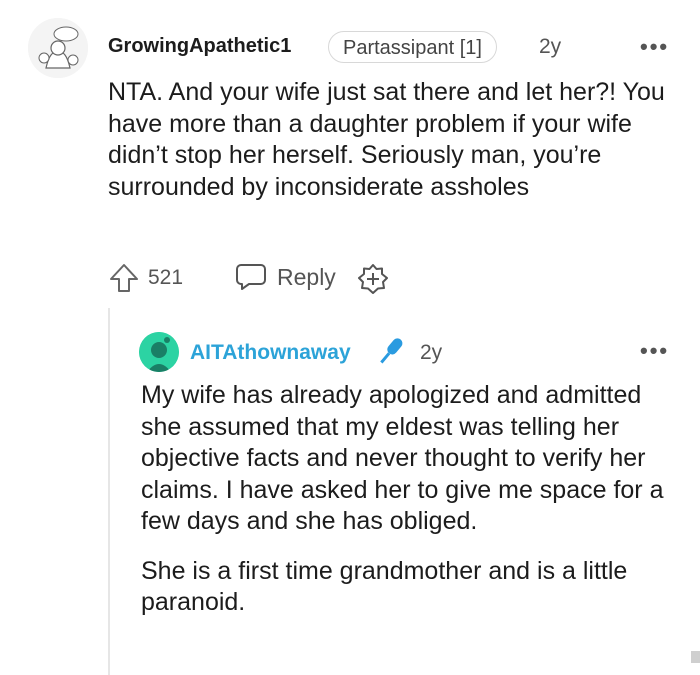 The image size is (700, 675). I want to click on reply-avatar, so click(159, 352).